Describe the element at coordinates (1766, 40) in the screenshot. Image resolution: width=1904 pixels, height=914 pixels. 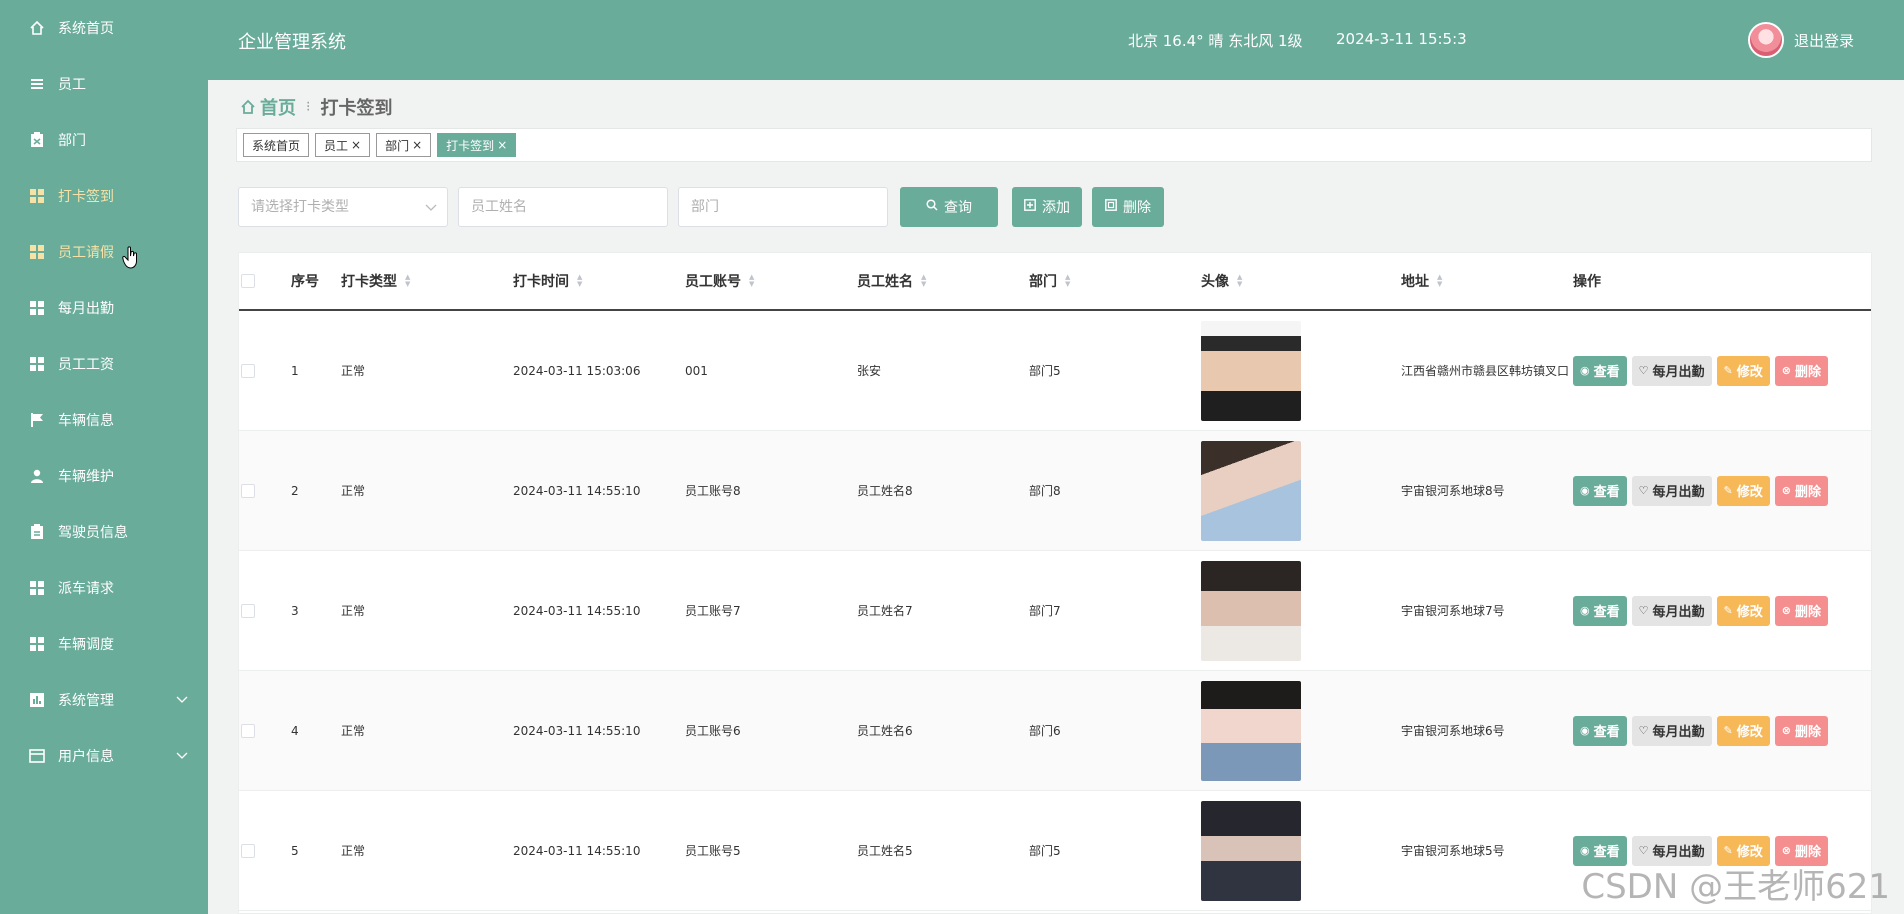
I see `avatar` at that location.